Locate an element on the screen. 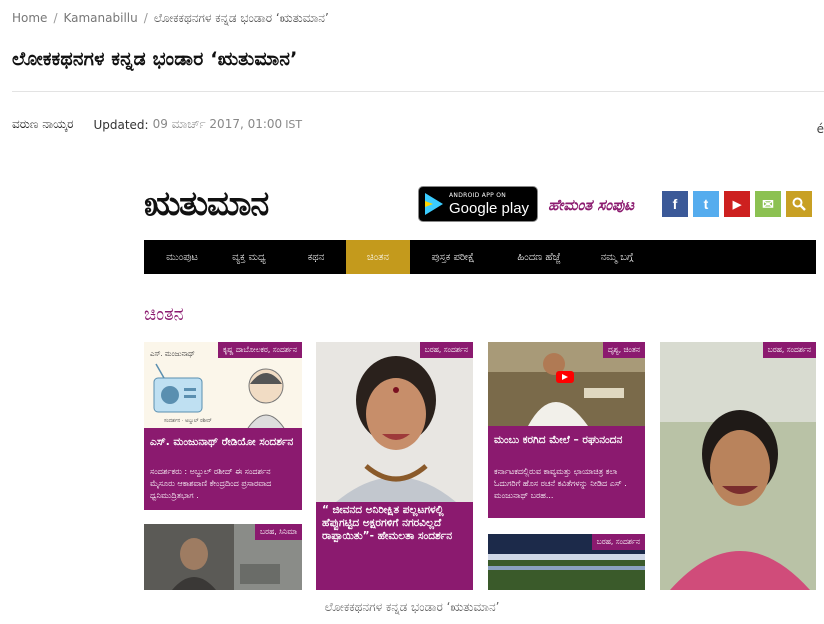  updated-label: Updated: is located at coordinates (121, 124).